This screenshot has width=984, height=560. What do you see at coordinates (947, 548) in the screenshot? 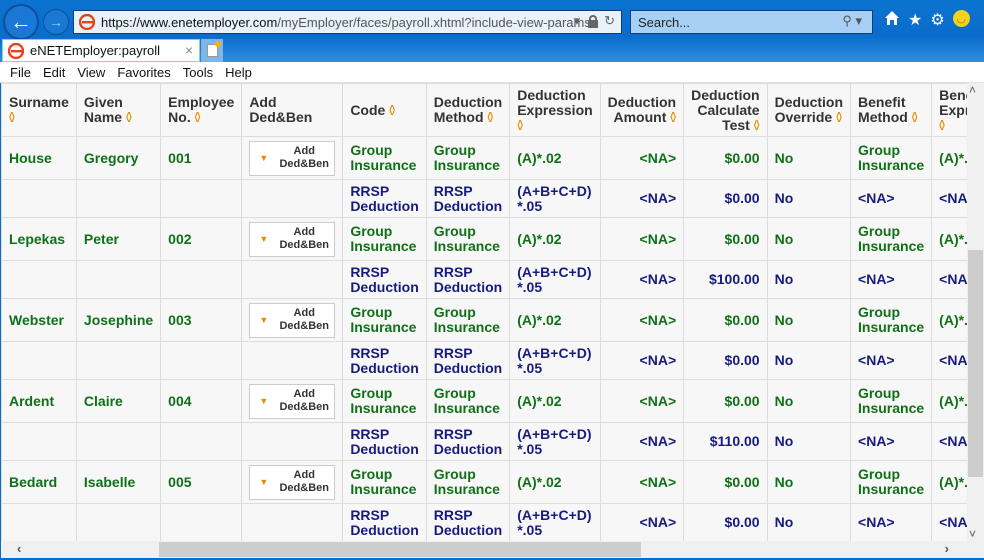
I see `scroll-right-icon: ›` at bounding box center [947, 548].